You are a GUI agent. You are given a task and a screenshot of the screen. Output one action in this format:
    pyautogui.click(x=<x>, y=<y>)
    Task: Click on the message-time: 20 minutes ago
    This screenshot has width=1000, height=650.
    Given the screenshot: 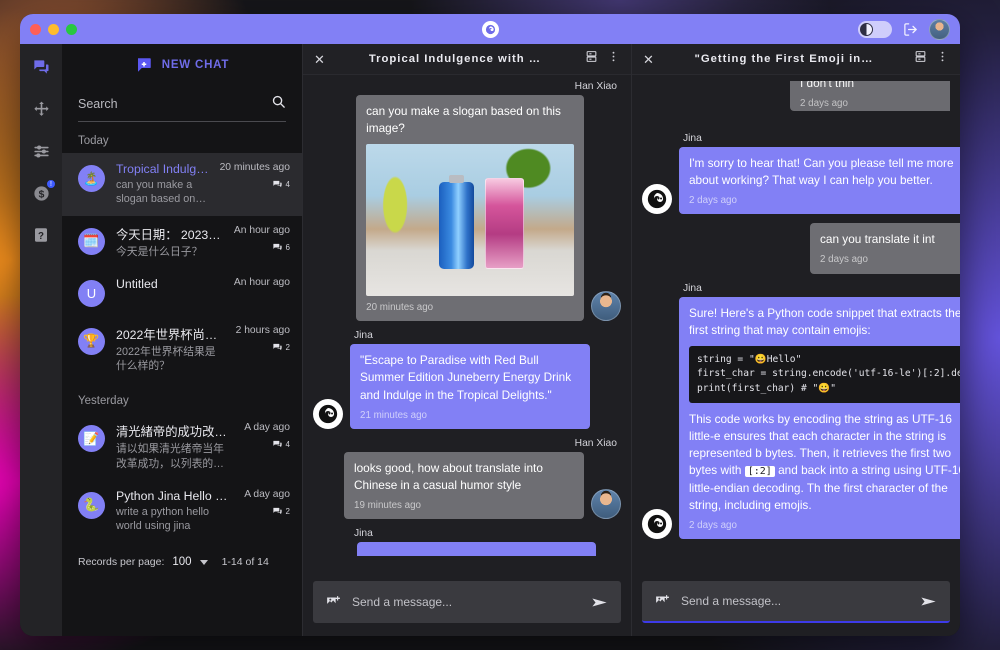 What is the action you would take?
    pyautogui.click(x=400, y=308)
    